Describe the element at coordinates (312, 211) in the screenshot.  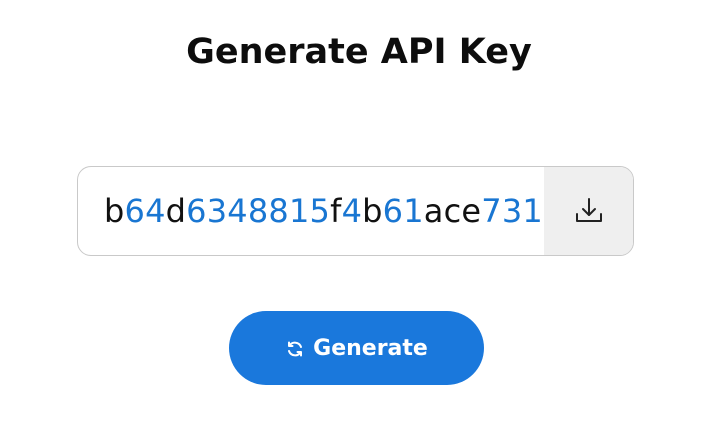
I see `api-key-field: b64d6348815f4b61ace73147` at that location.